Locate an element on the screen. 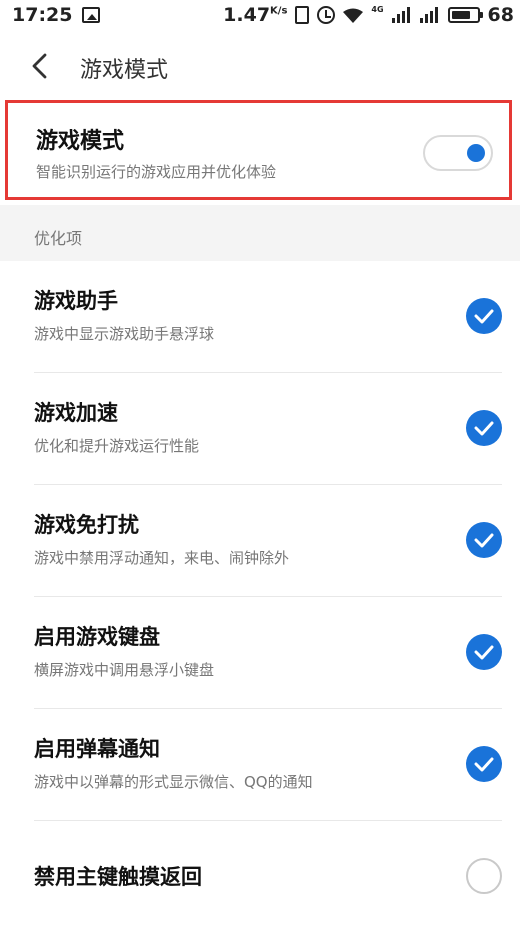 Image resolution: width=520 pixels, height=930 pixels. network-speed-value: 1.47 is located at coordinates (247, 15).